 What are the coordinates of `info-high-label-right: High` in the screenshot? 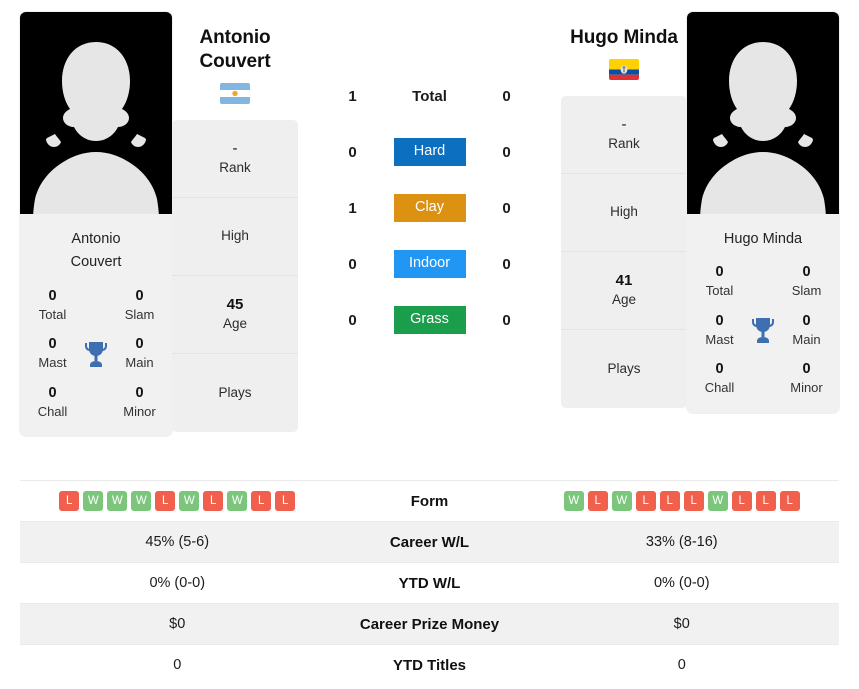 It's located at (624, 212).